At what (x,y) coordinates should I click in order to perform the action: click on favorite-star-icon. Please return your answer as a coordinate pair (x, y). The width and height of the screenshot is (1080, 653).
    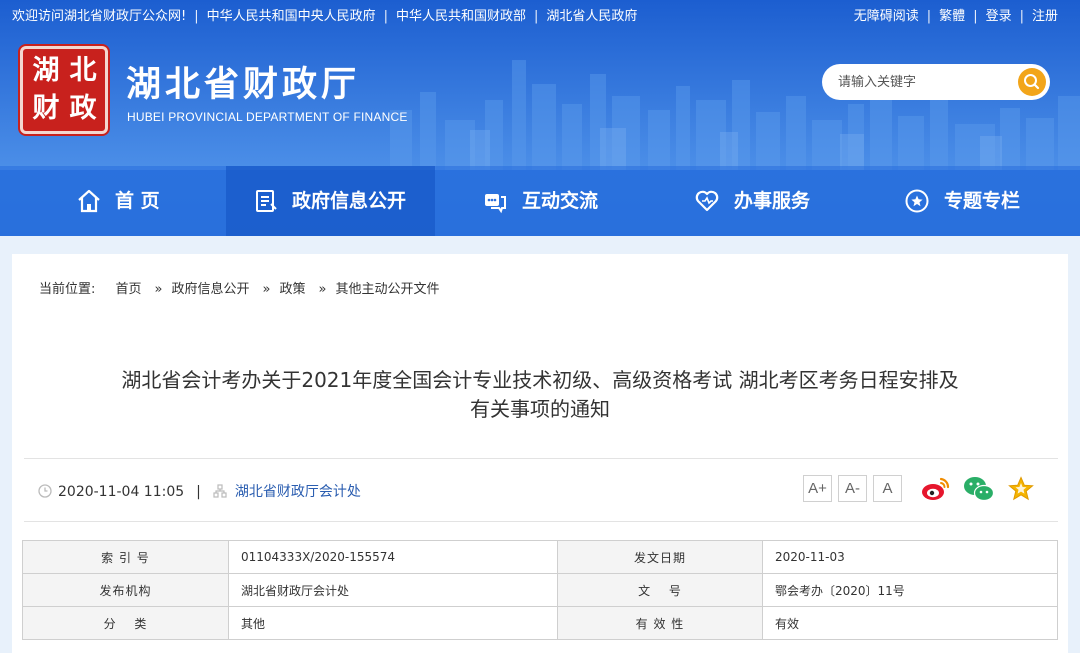
    Looking at the image, I should click on (1021, 489).